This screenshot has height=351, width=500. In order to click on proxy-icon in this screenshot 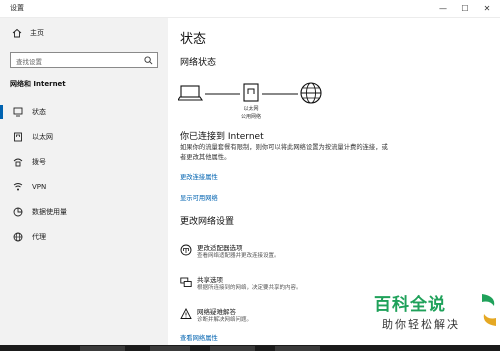, I will do `click(18, 237)`.